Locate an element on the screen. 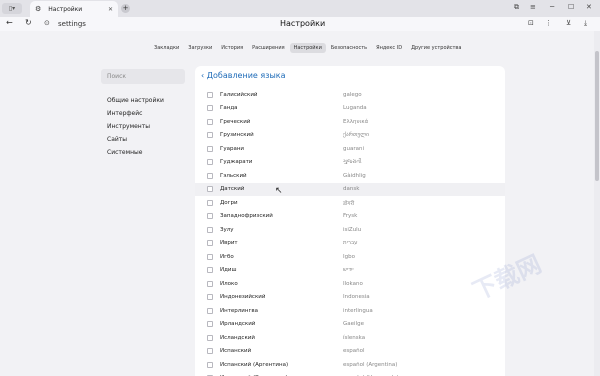 This screenshot has width=600, height=376. language-row: Ганда Luganda is located at coordinates (350, 109).